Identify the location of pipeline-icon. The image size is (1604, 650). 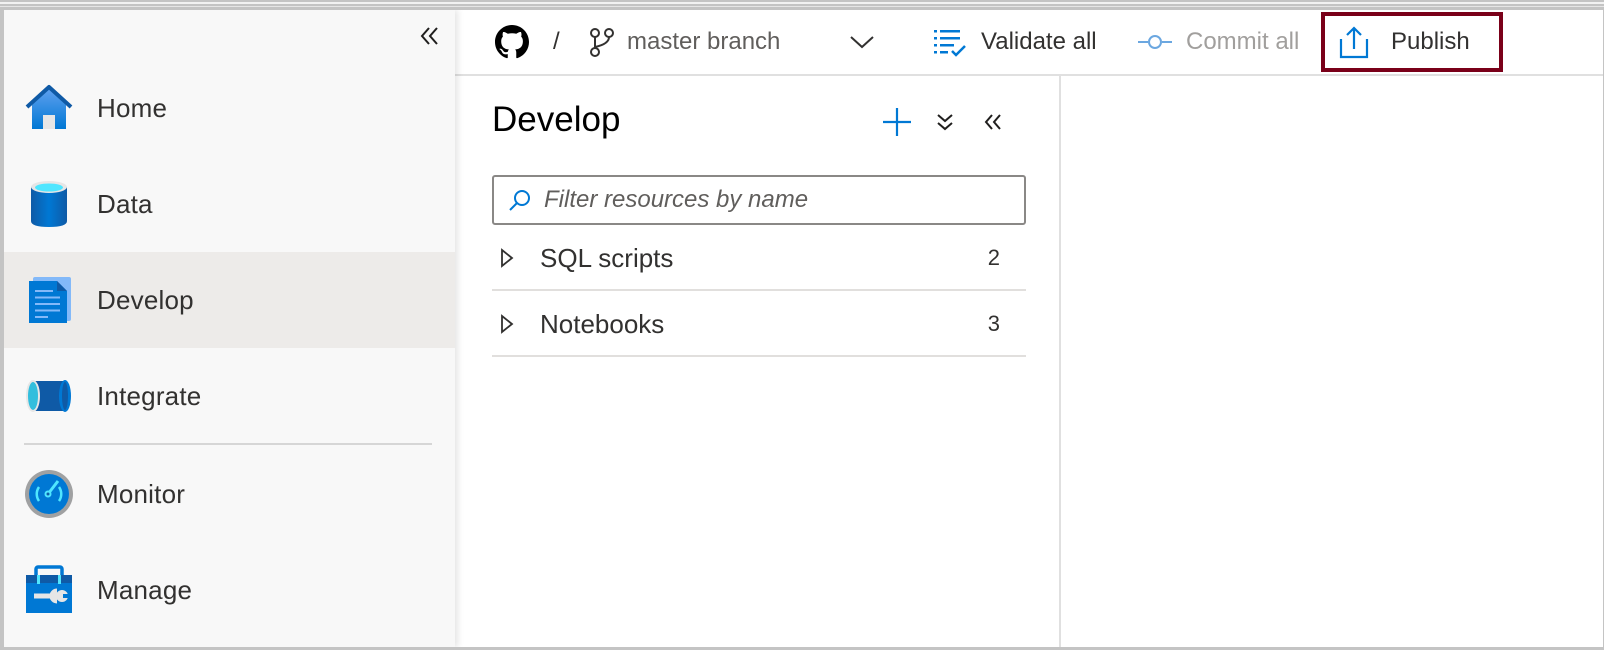
(49, 396).